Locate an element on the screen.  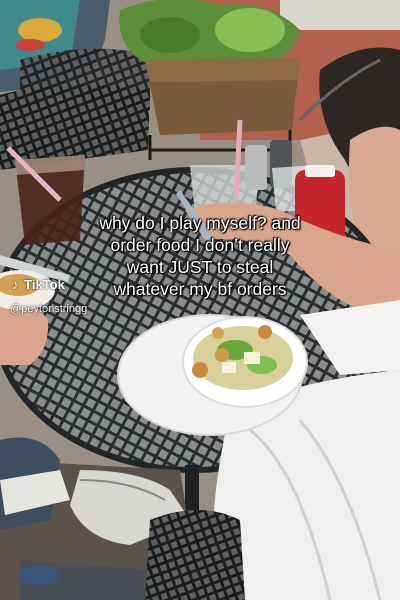
chair-lower is located at coordinates (195, 555).